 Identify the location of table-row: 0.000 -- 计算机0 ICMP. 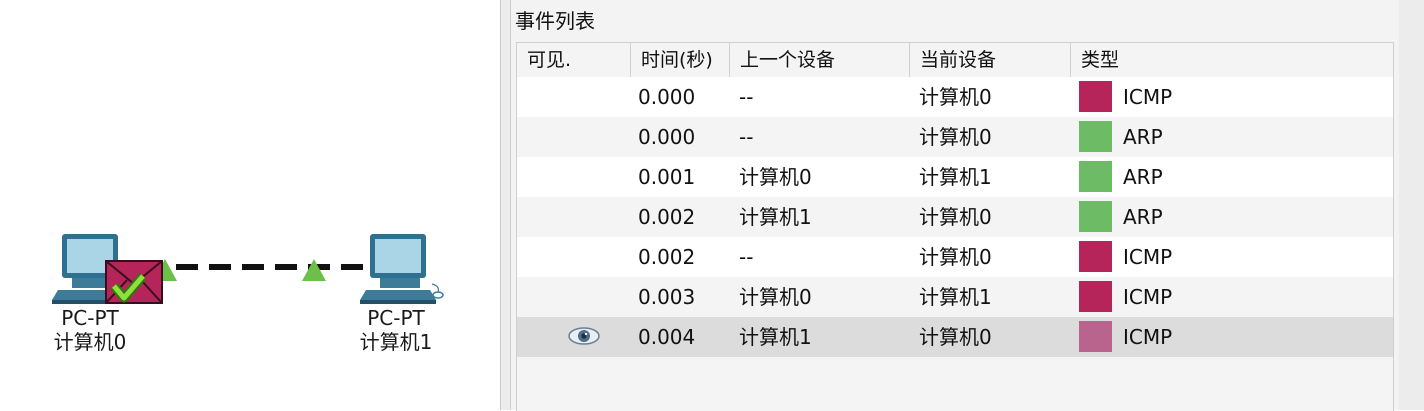
(955, 97).